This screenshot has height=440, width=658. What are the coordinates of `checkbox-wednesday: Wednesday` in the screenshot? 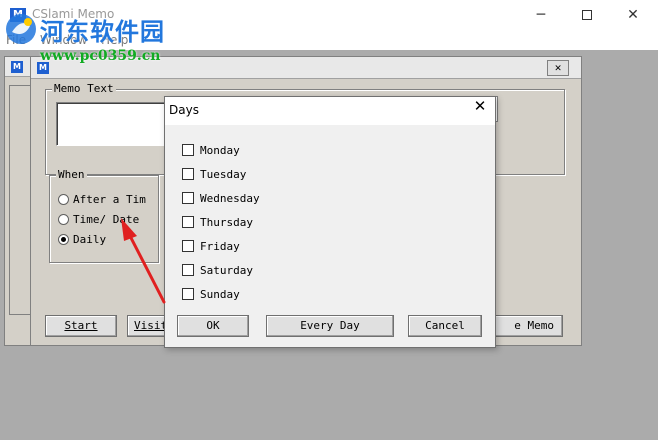 It's located at (221, 199).